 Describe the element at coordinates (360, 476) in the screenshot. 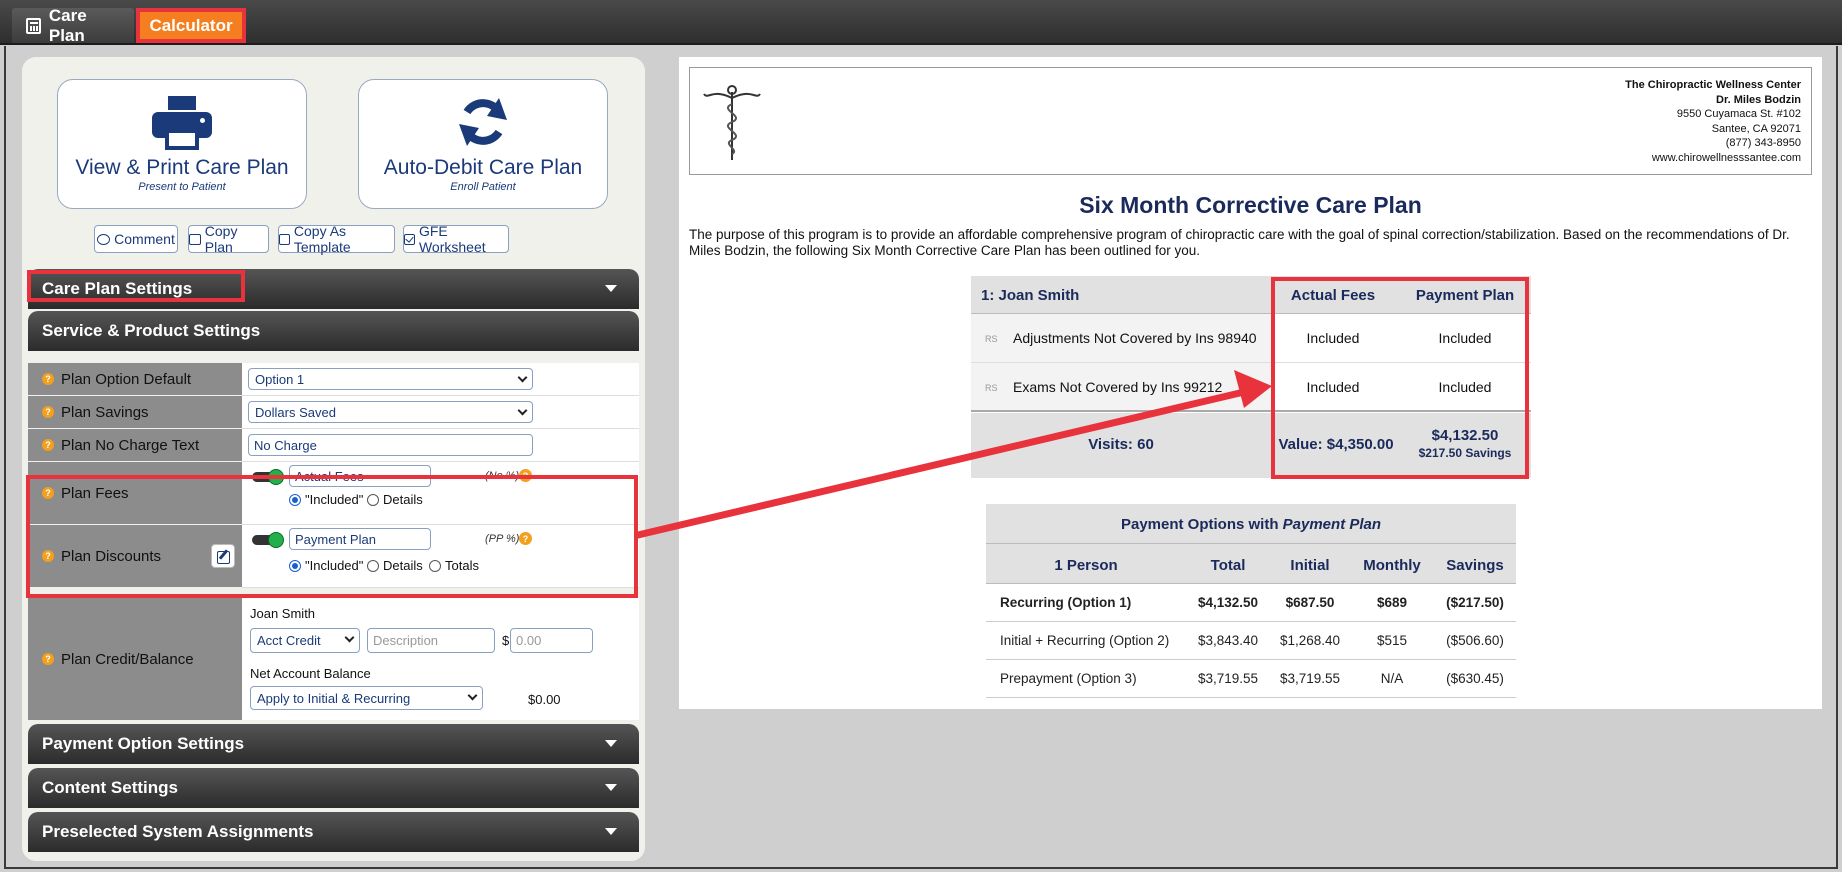

I see `plan-fees-input: Actual Fees` at that location.